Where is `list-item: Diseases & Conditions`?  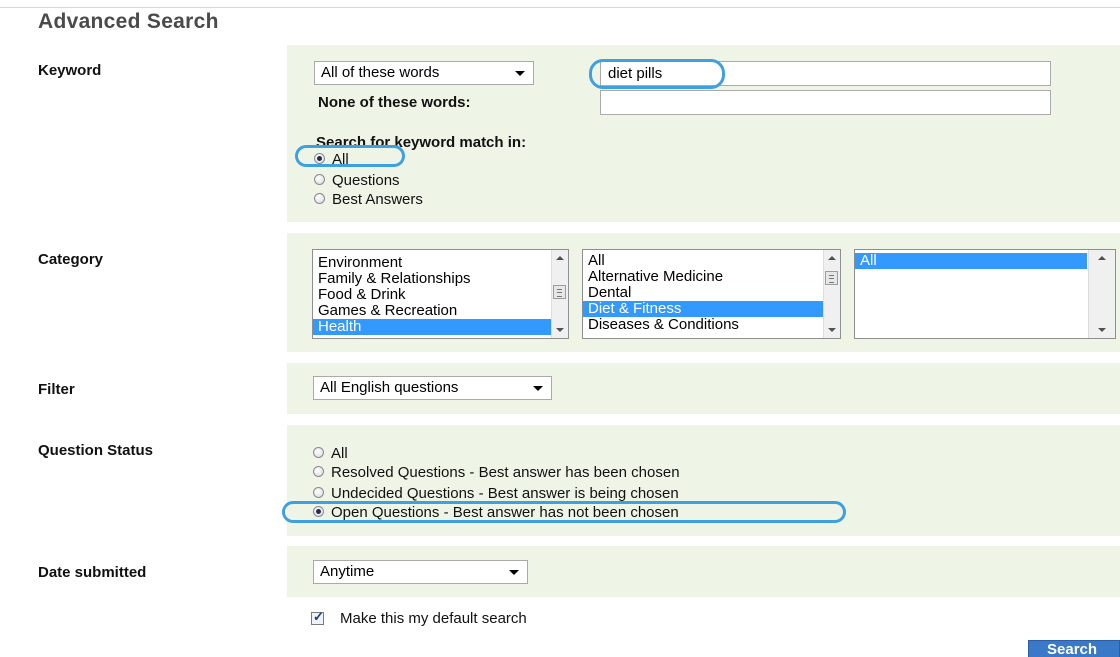 list-item: Diseases & Conditions is located at coordinates (711, 325).